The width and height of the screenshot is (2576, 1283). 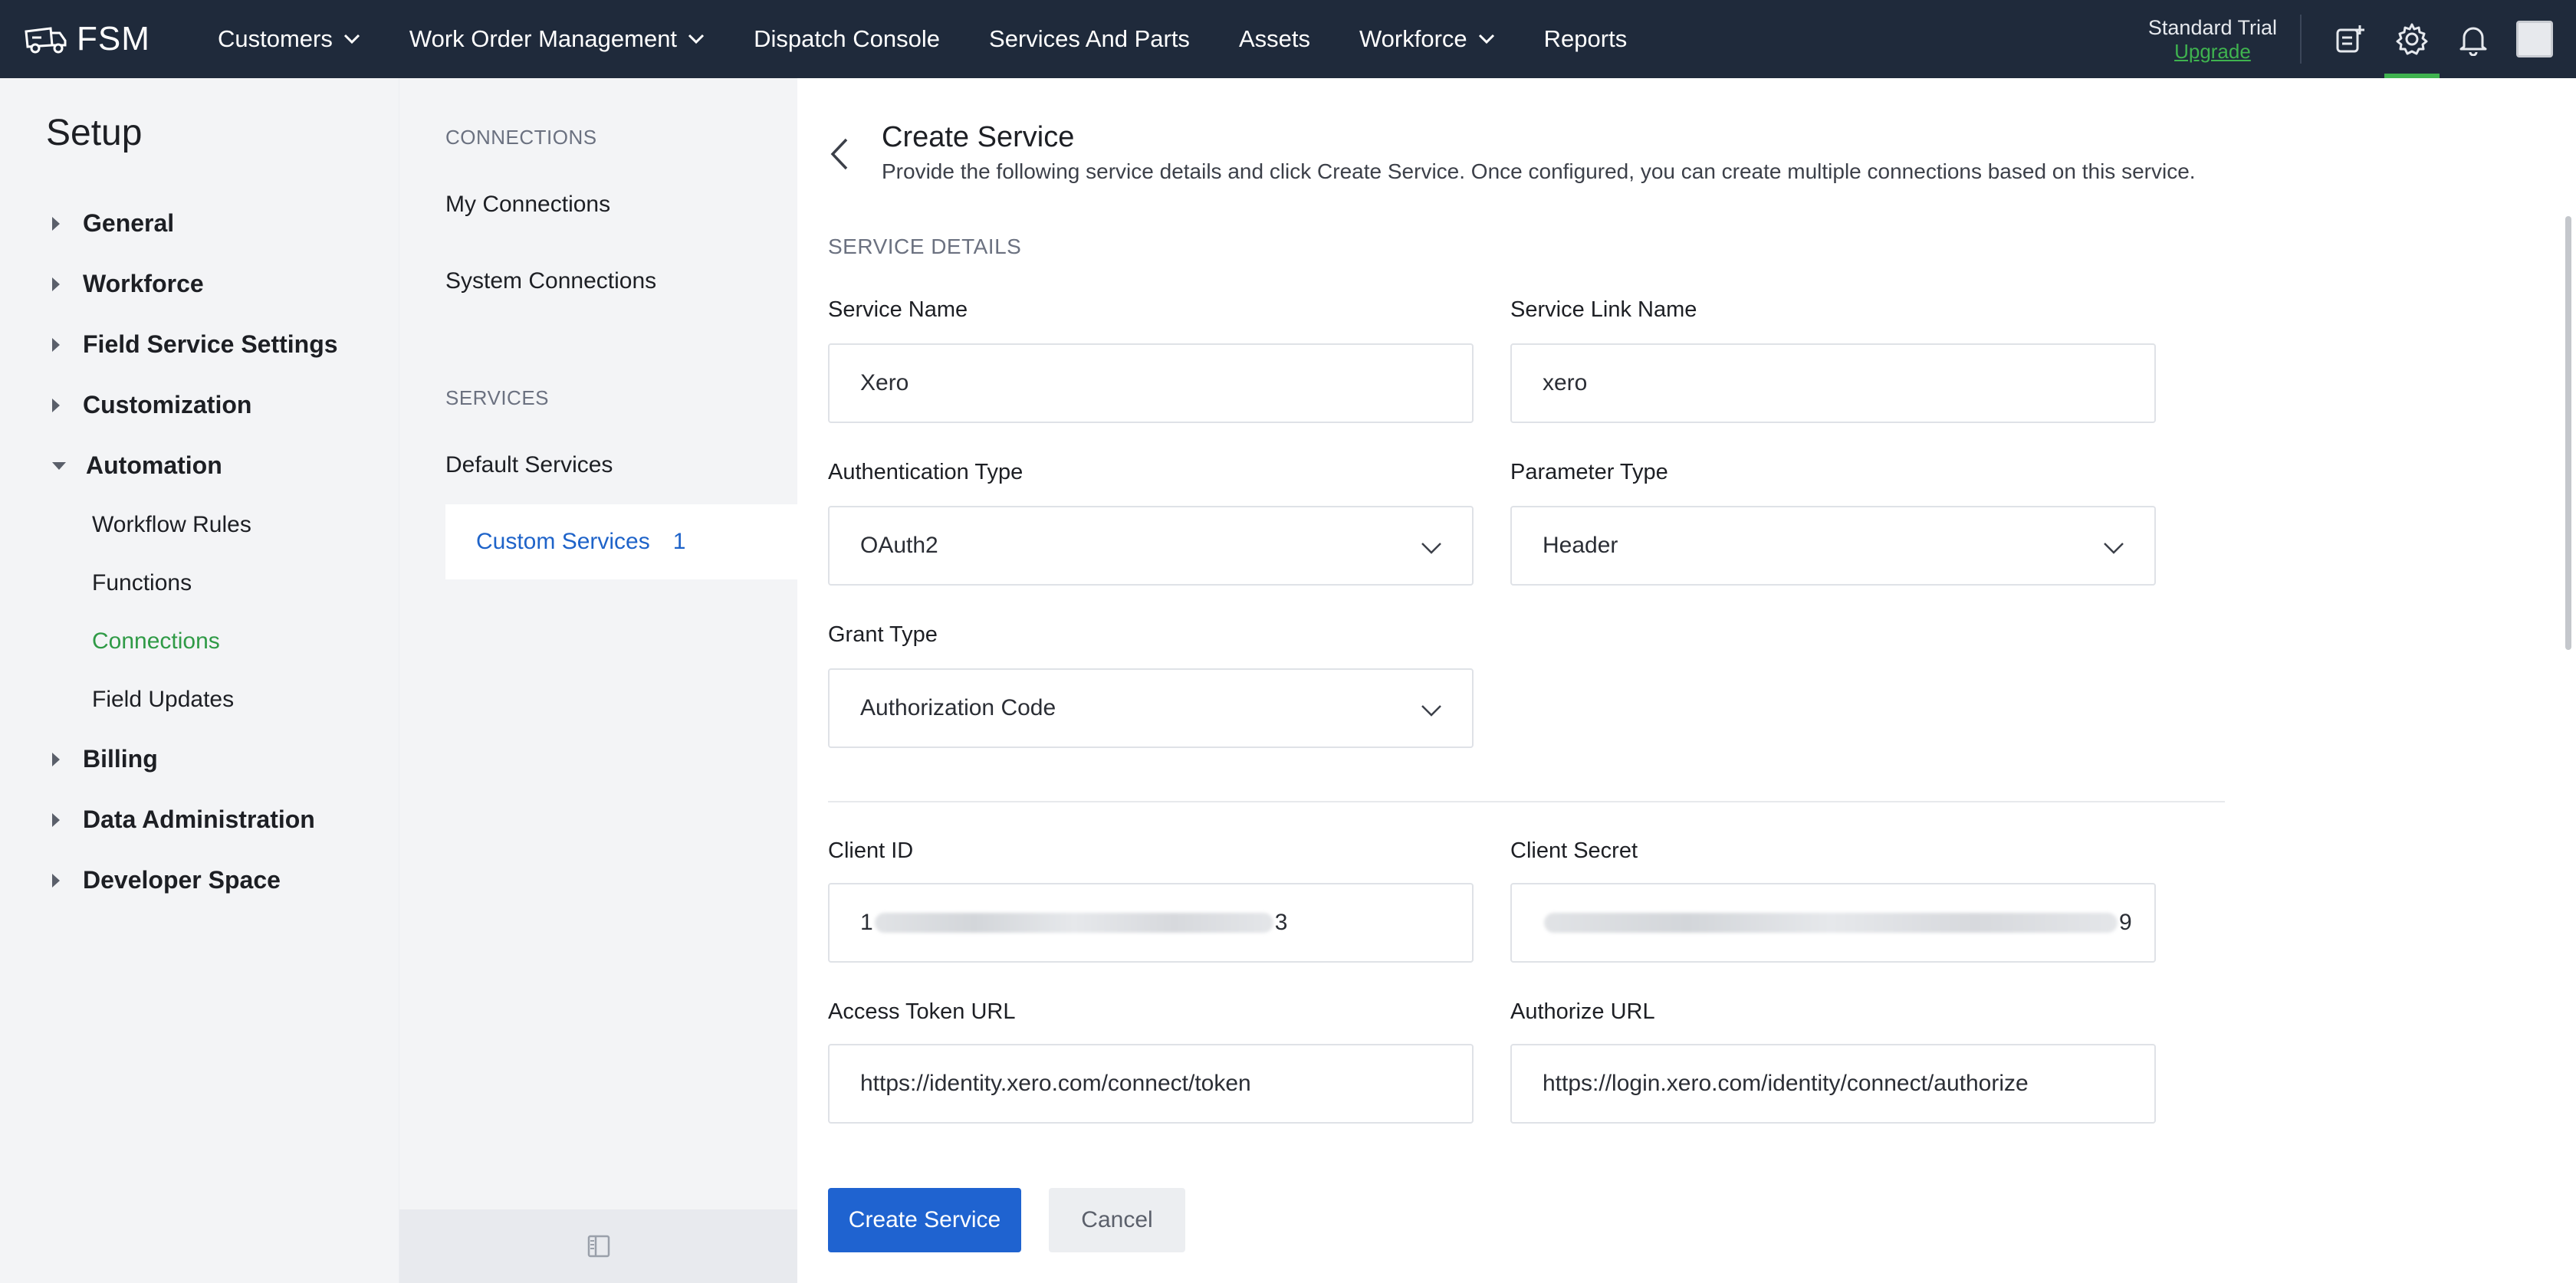 I want to click on nav-customers: Customers, so click(x=289, y=39).